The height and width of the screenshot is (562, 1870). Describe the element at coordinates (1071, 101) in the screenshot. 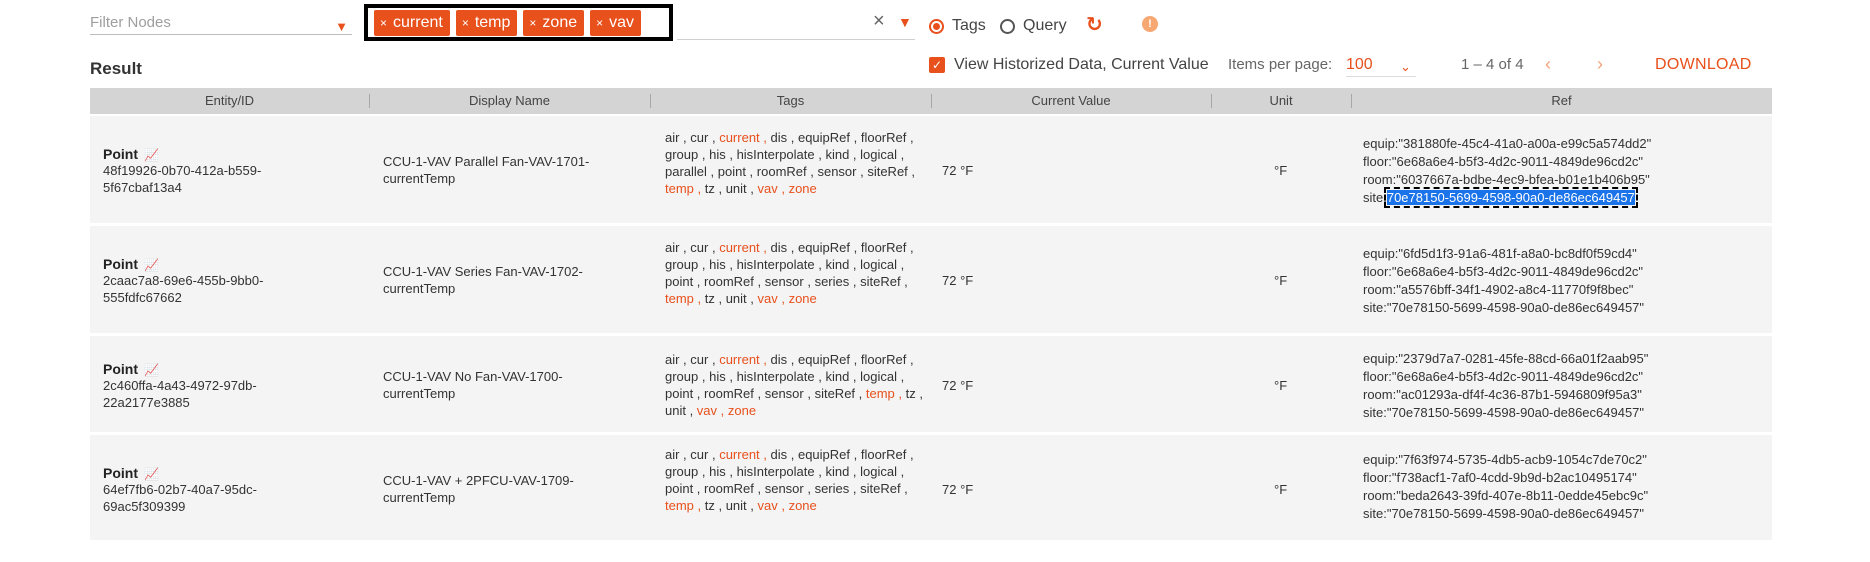

I see `column-header-current-value: Current Value` at that location.